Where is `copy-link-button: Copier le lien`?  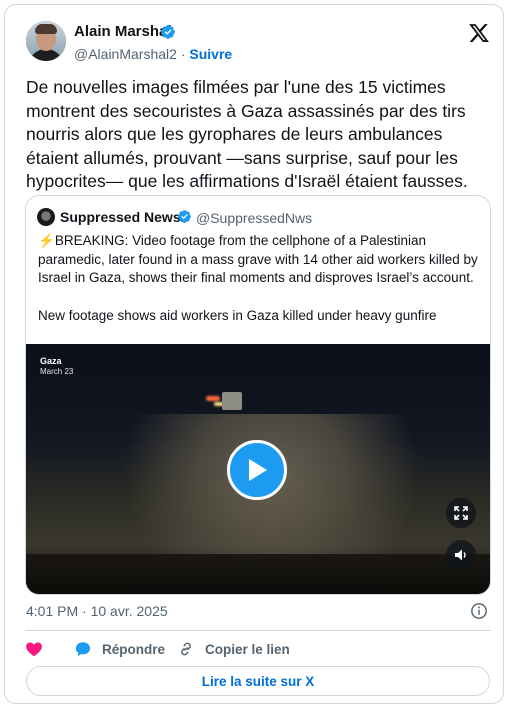
copy-link-button: Copier le lien is located at coordinates (233, 649).